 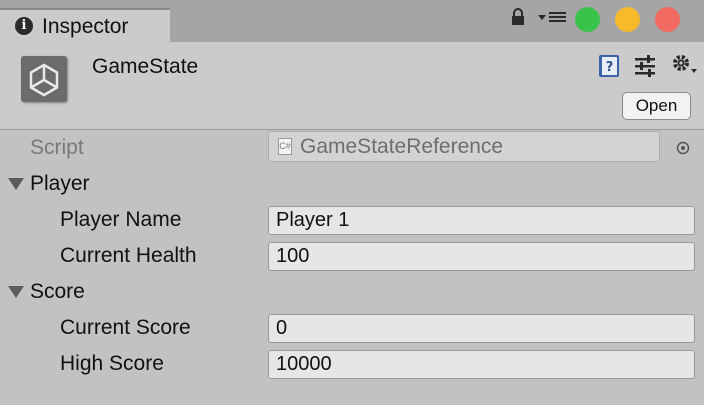 What do you see at coordinates (44, 79) in the screenshot?
I see `scriptable-object-icon` at bounding box center [44, 79].